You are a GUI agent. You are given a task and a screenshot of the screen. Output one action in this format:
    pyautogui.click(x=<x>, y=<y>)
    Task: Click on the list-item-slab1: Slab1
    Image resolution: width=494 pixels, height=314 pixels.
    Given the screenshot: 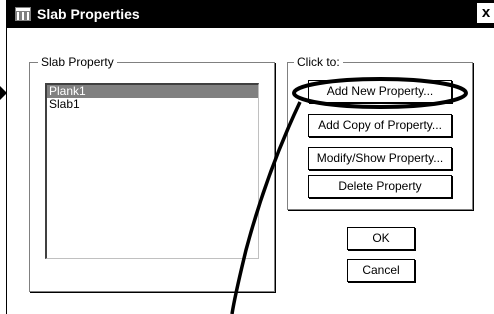 What is the action you would take?
    pyautogui.click(x=152, y=104)
    